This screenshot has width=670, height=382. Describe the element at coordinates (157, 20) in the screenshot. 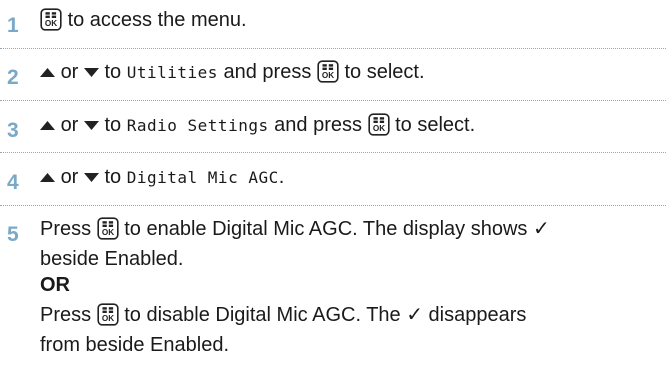

I see `step-text: to access the menu.` at that location.